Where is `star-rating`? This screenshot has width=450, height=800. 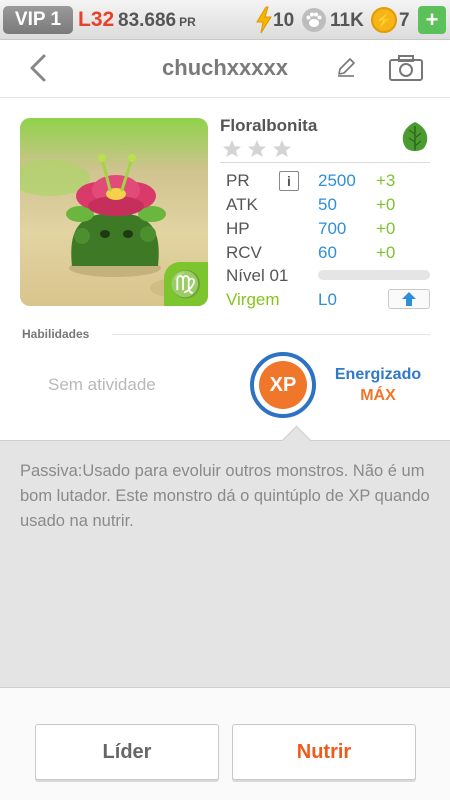
star-rating is located at coordinates (257, 148).